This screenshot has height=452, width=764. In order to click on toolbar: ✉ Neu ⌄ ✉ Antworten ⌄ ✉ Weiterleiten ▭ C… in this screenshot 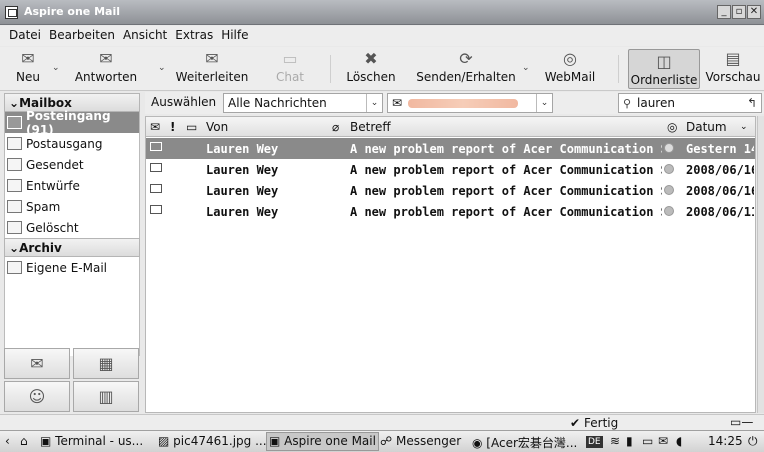, I will do `click(382, 69)`.